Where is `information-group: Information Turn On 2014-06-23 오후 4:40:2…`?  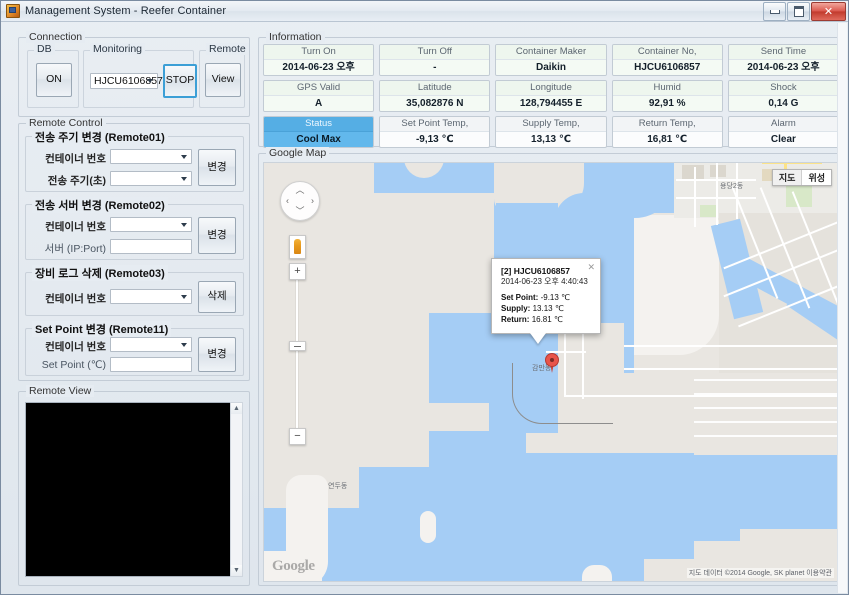
information-group: Information Turn On 2014-06-23 오후 4:40:2… is located at coordinates (550, 89).